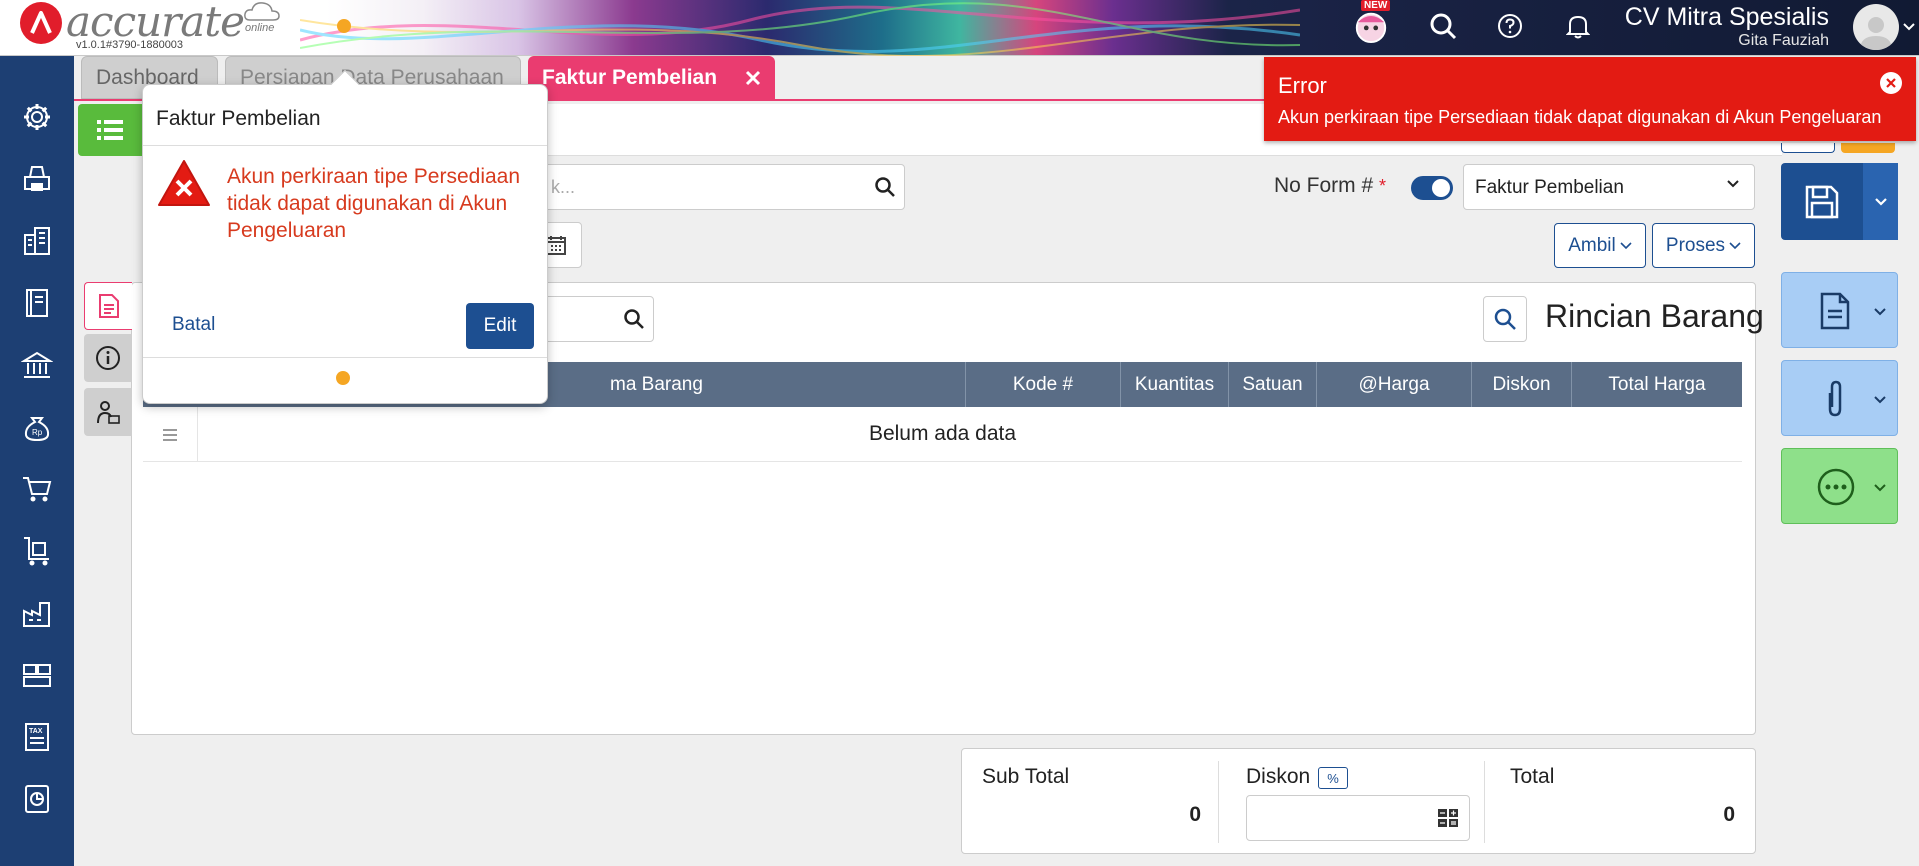  I want to click on top-action-button-b, so click(1868, 148).